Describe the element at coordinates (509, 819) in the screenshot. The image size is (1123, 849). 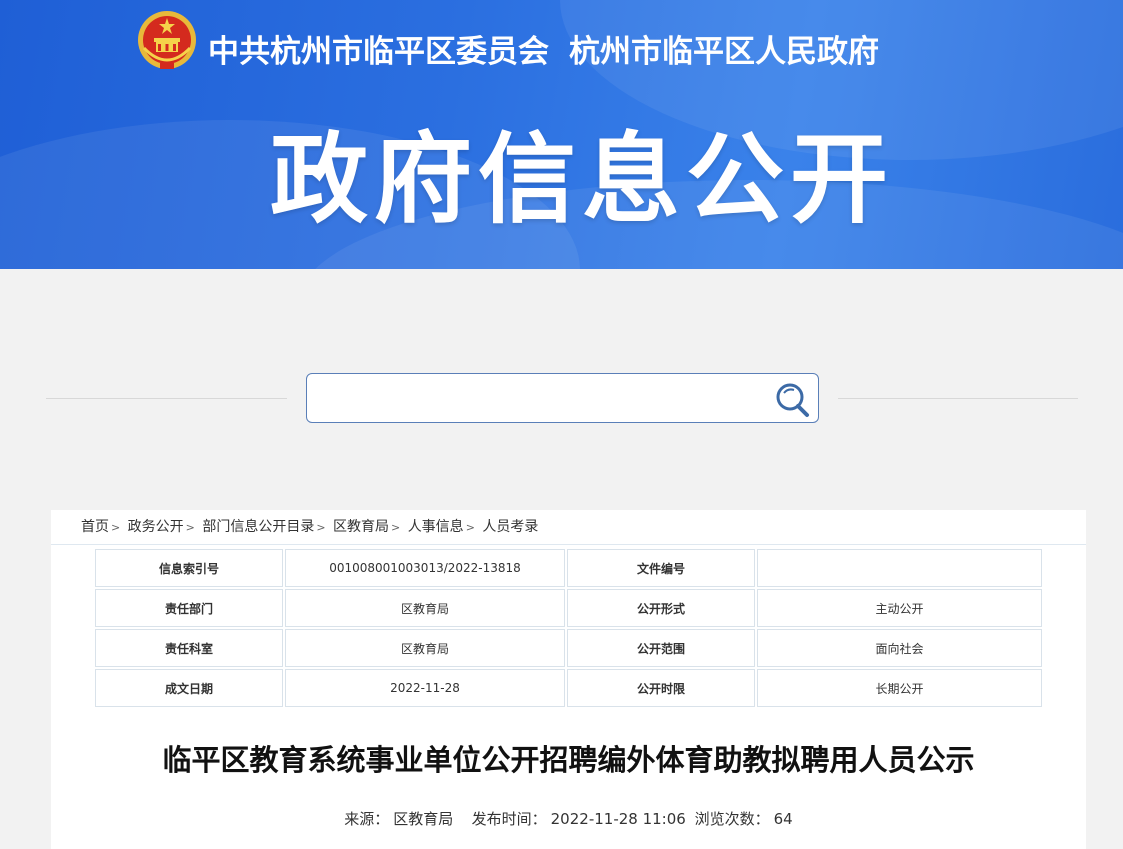
I see `publish-time-label: 发布时间：` at that location.